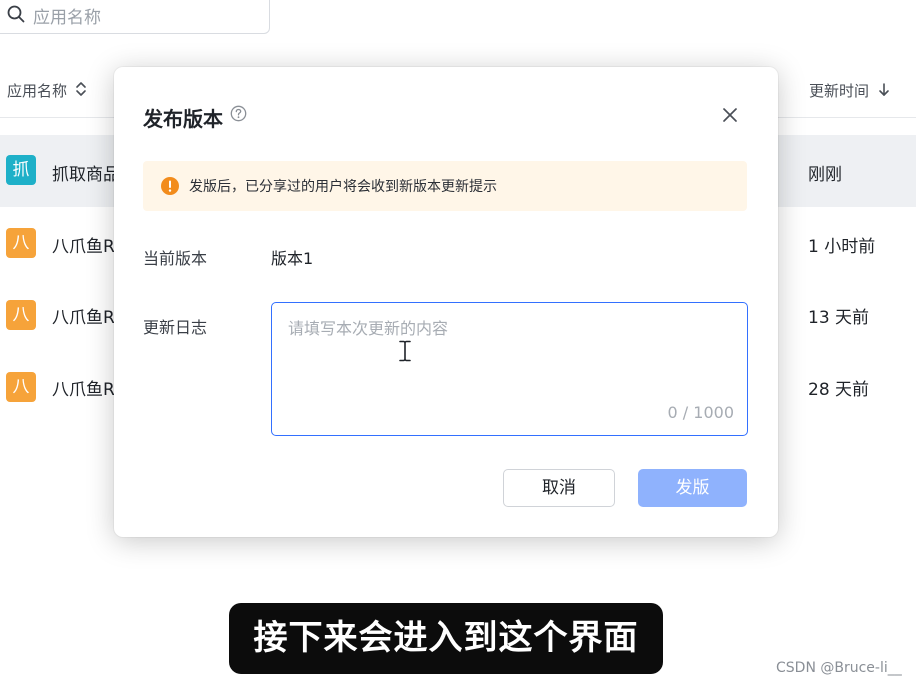 This screenshot has width=916, height=686. What do you see at coordinates (842, 247) in the screenshot?
I see `updated-time: 1 小时前` at bounding box center [842, 247].